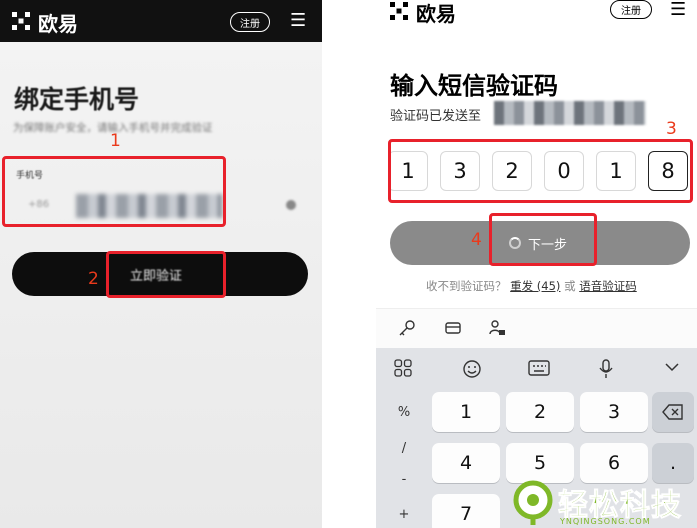 The image size is (697, 528). I want to click on backspace-icon, so click(672, 412).